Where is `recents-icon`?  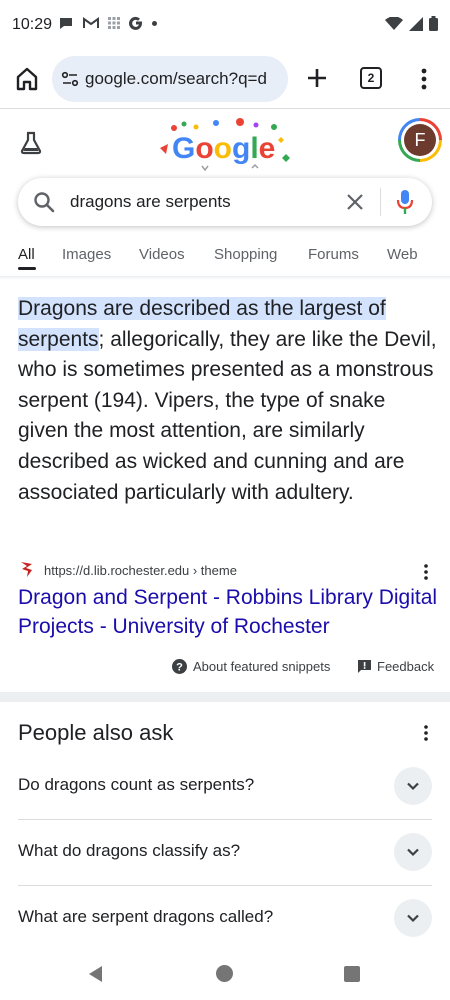 recents-icon is located at coordinates (352, 974).